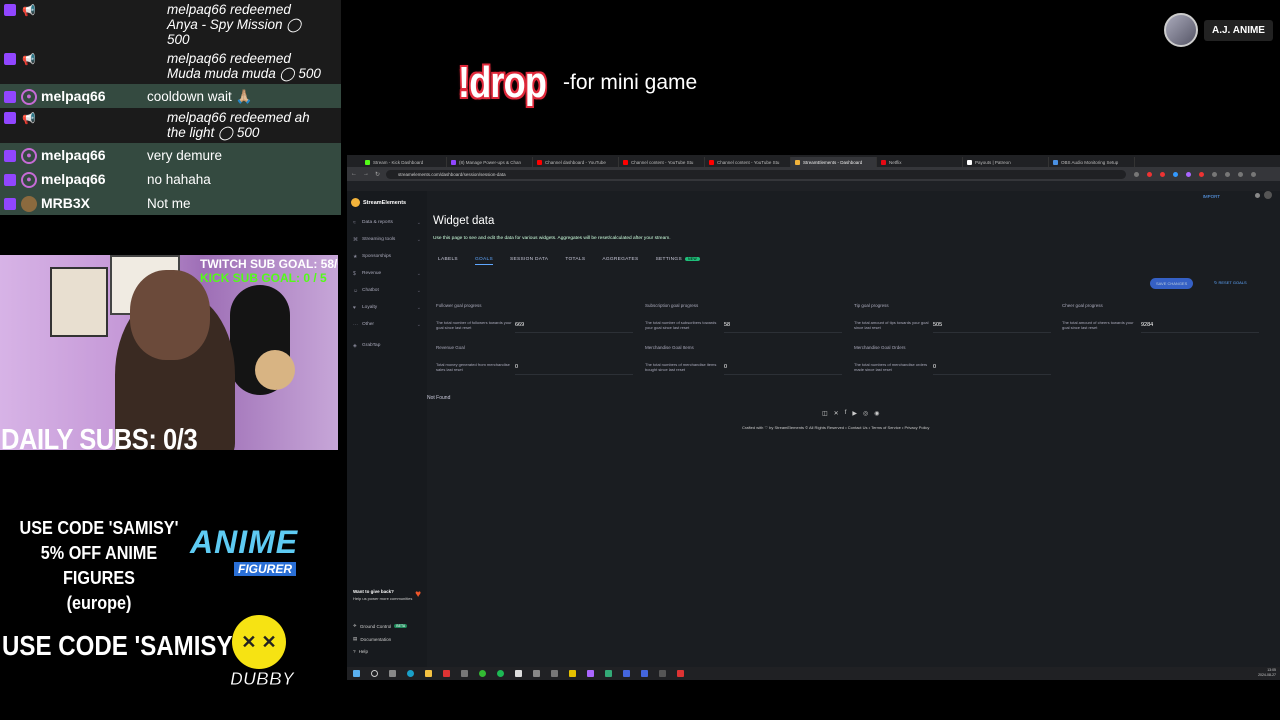 The height and width of the screenshot is (720, 1280). Describe the element at coordinates (1257, 195) in the screenshot. I see `notification-icon` at that location.